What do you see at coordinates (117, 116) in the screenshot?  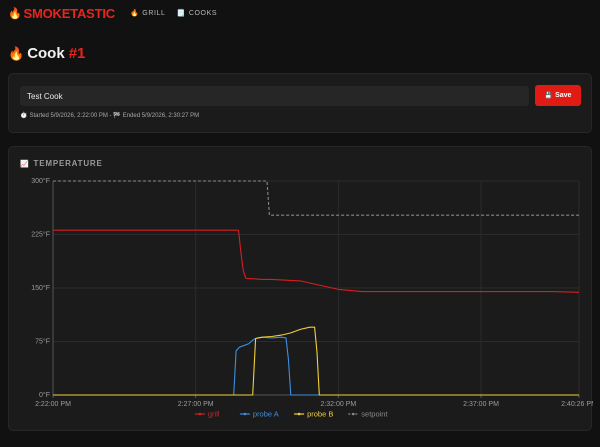 I see `finish-flag-icon: 🏁` at bounding box center [117, 116].